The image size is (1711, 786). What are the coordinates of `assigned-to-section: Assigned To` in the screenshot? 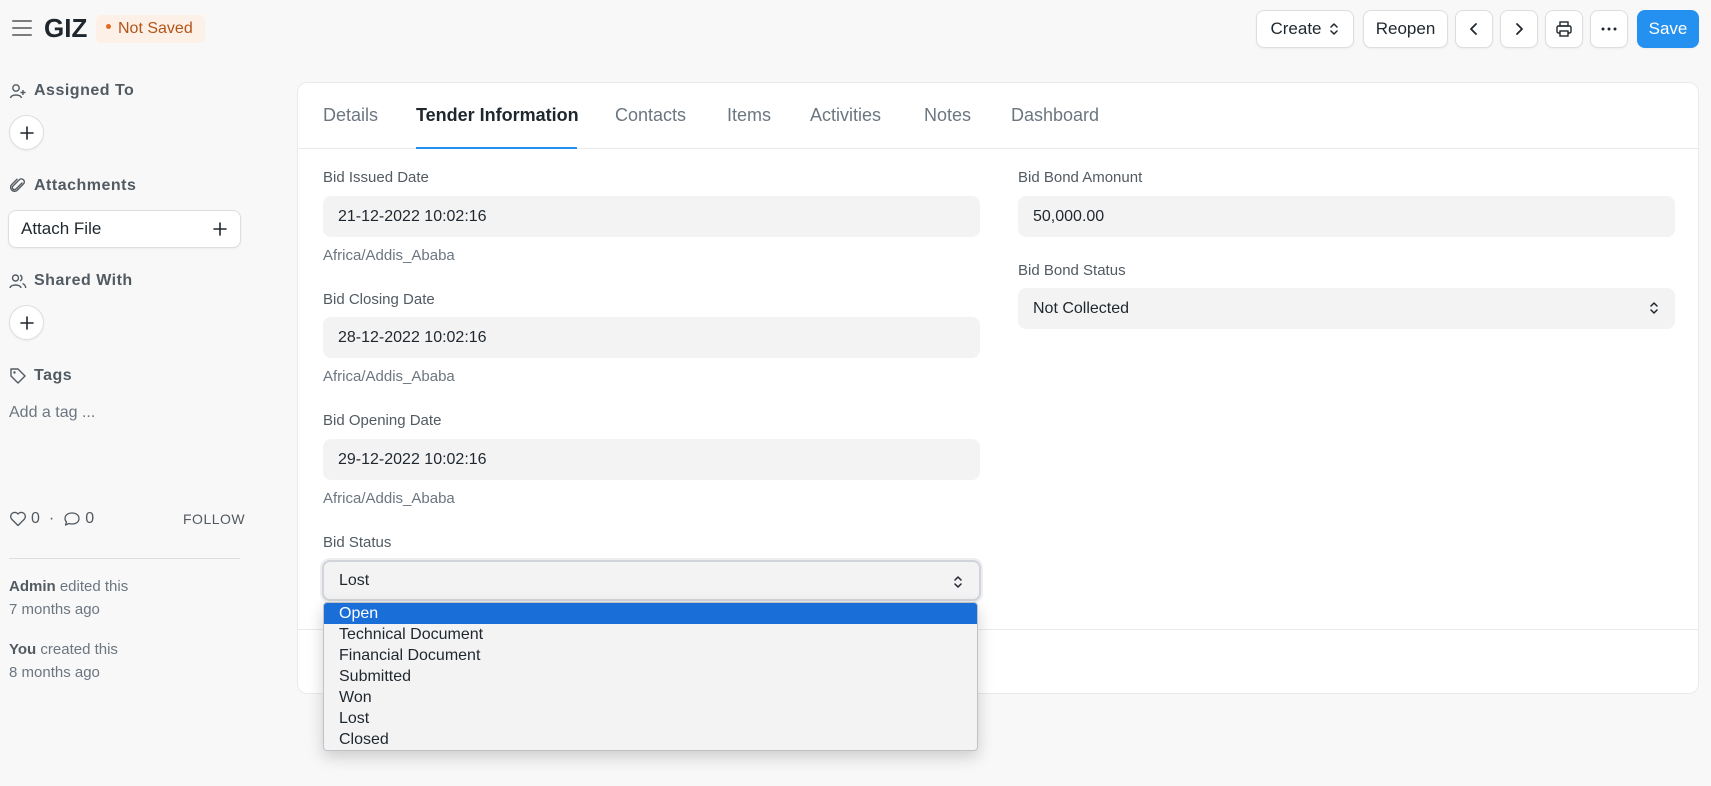 It's located at (71, 91).